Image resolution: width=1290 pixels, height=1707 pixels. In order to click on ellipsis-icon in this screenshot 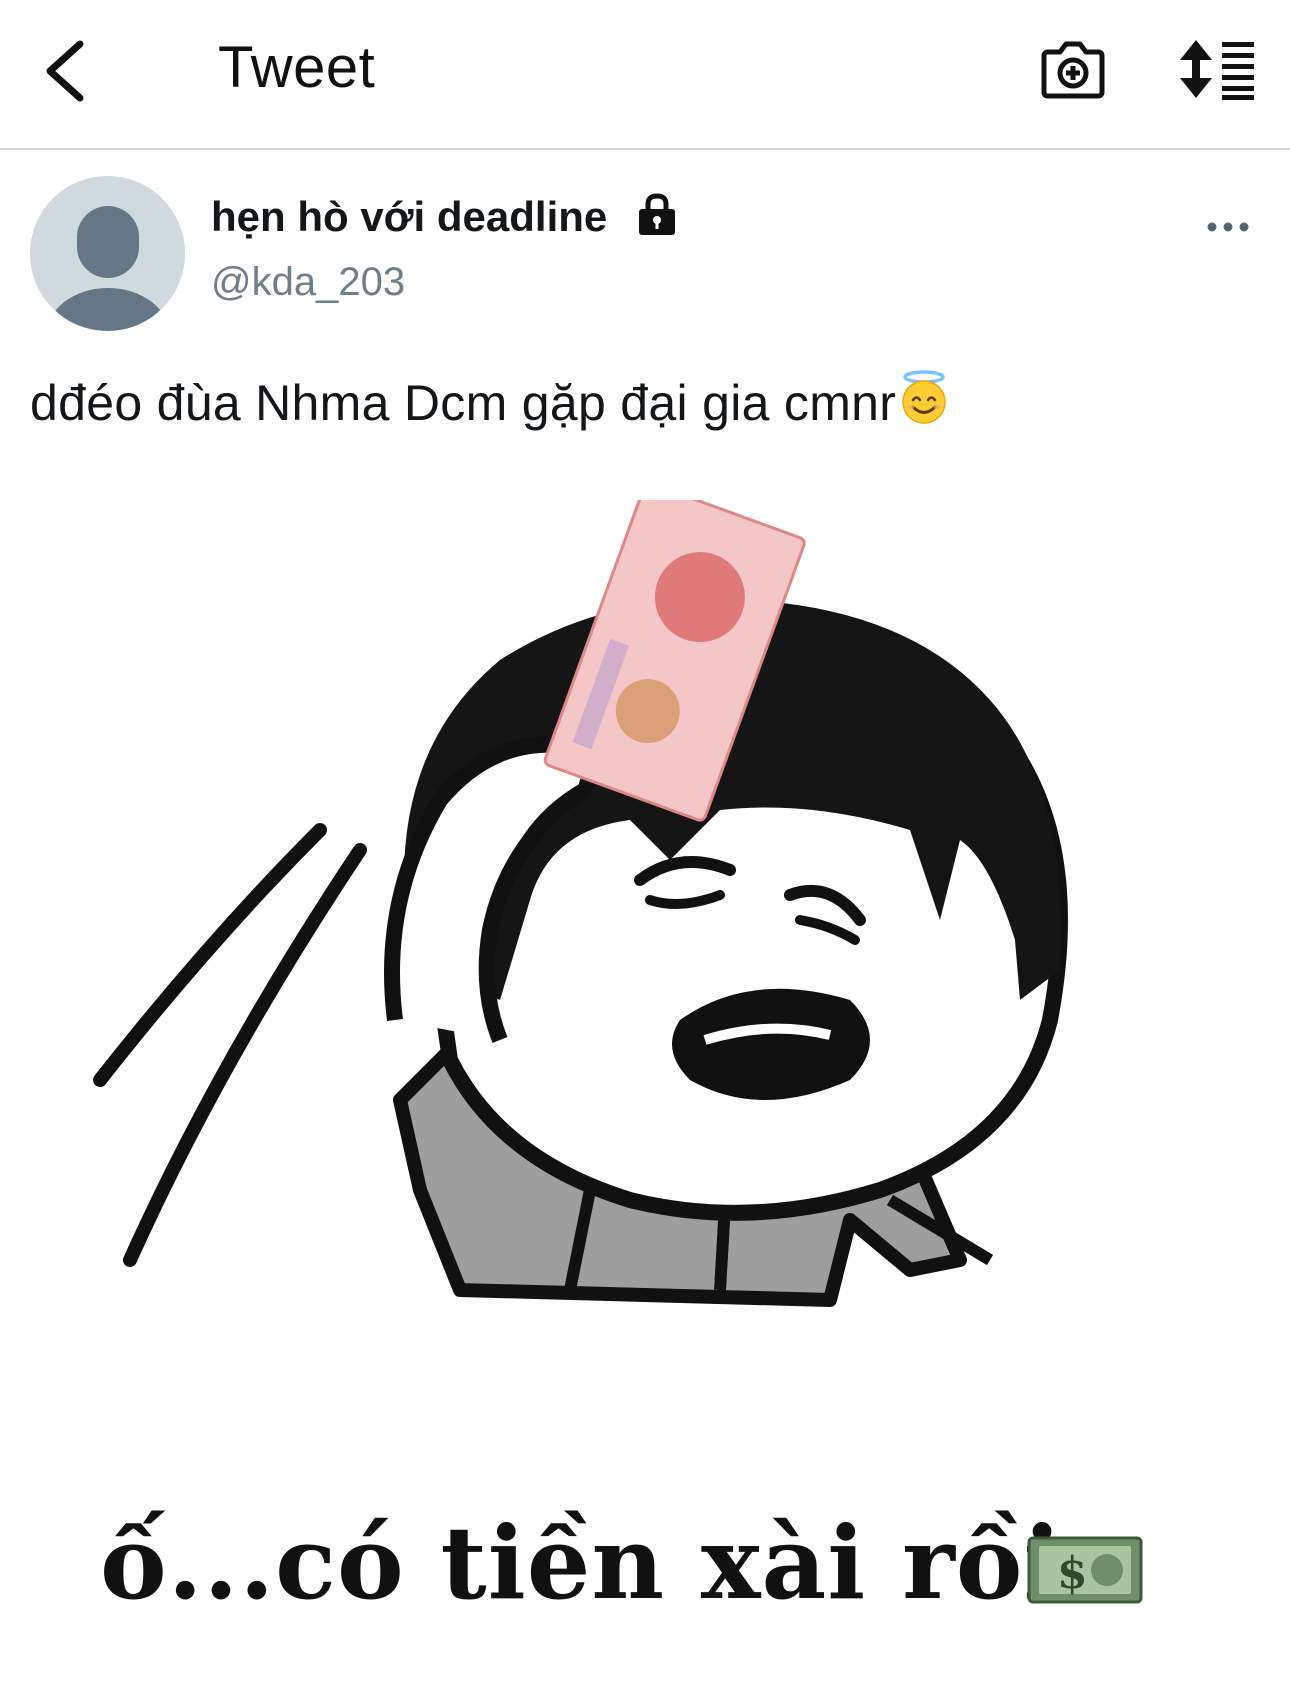, I will do `click(1228, 227)`.